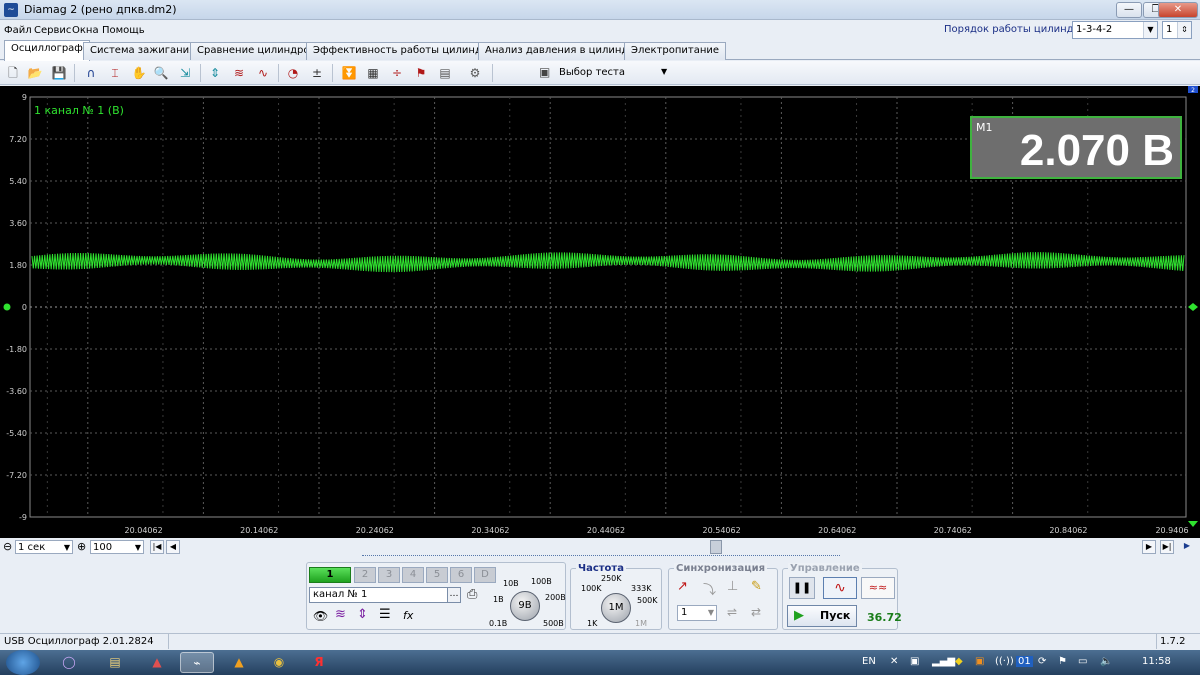 This screenshot has height=675, width=1200. Describe the element at coordinates (732, 586) in the screenshot. I see `sync-level-icon: ⊥` at that location.